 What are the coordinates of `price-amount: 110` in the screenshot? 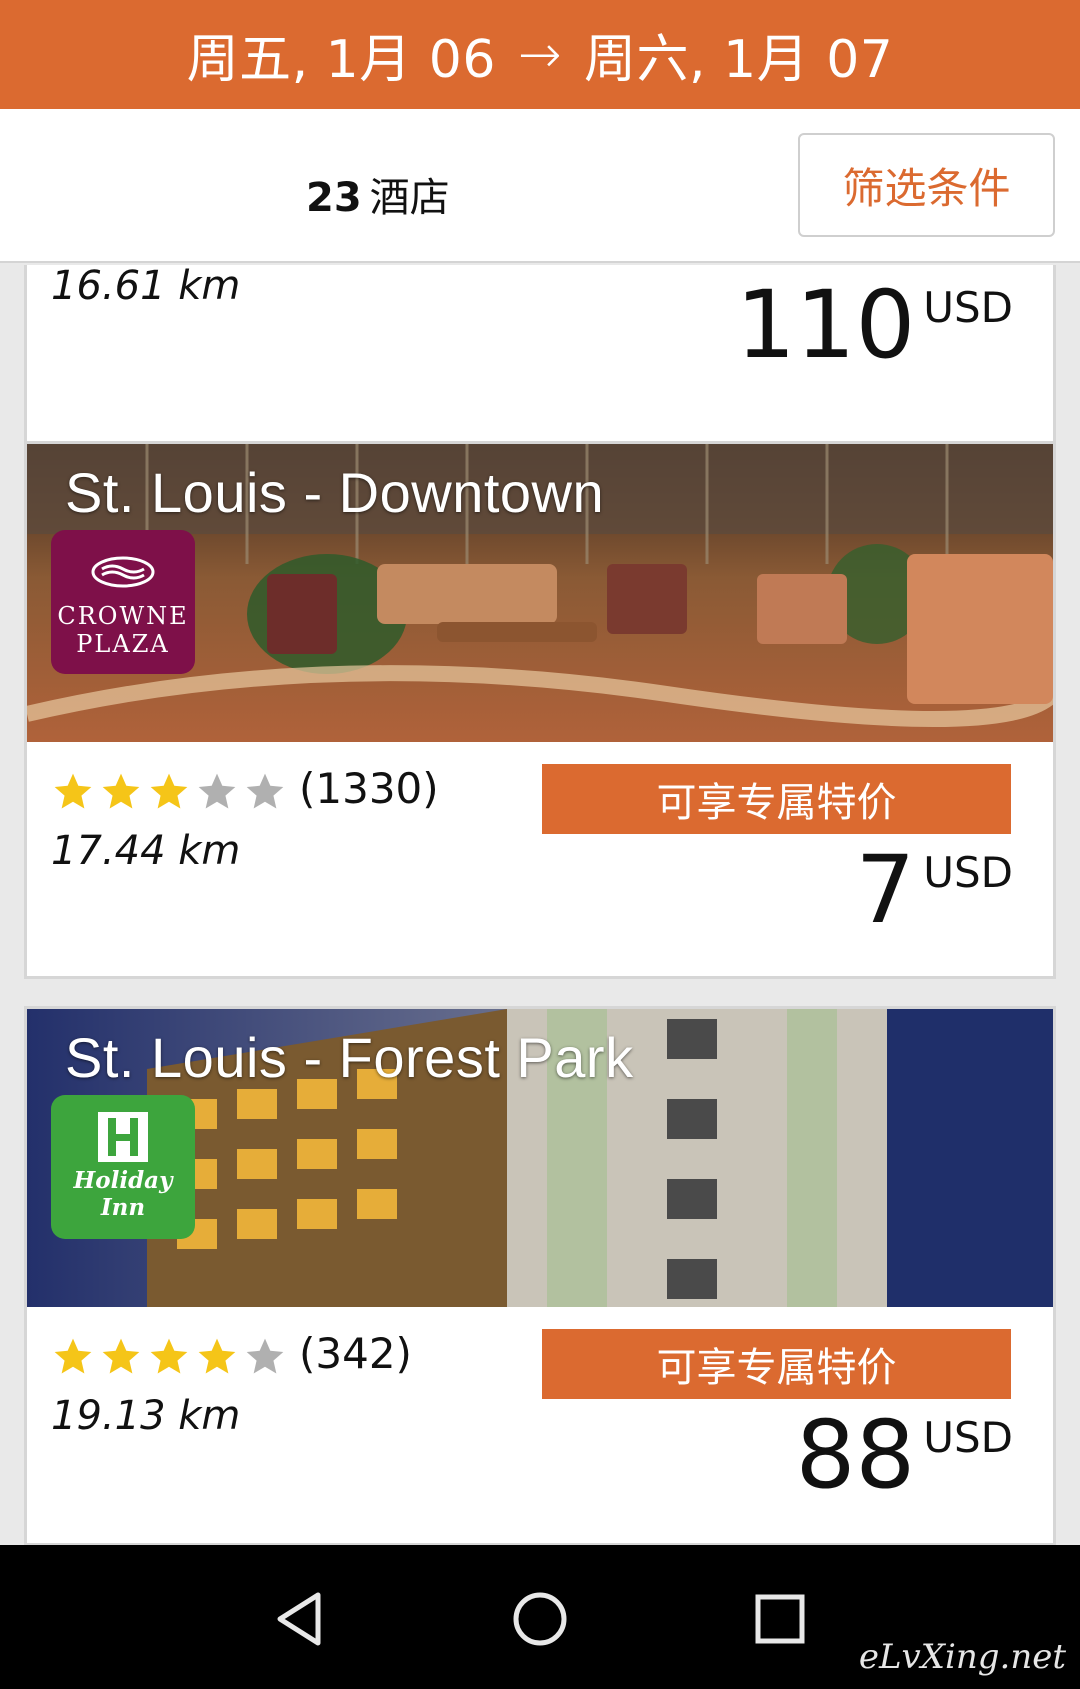 It's located at (825, 325).